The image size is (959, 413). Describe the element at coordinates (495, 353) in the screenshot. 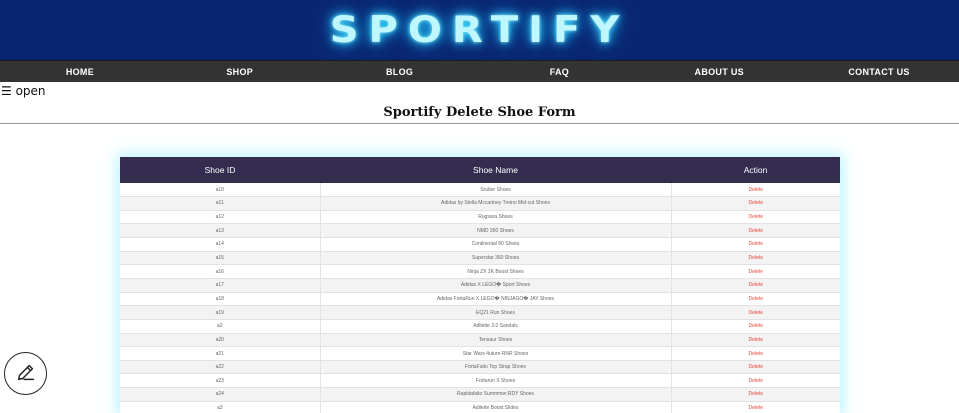

I see `shoe-name-cell: Star Wars 4uture RNR Shoes` at that location.